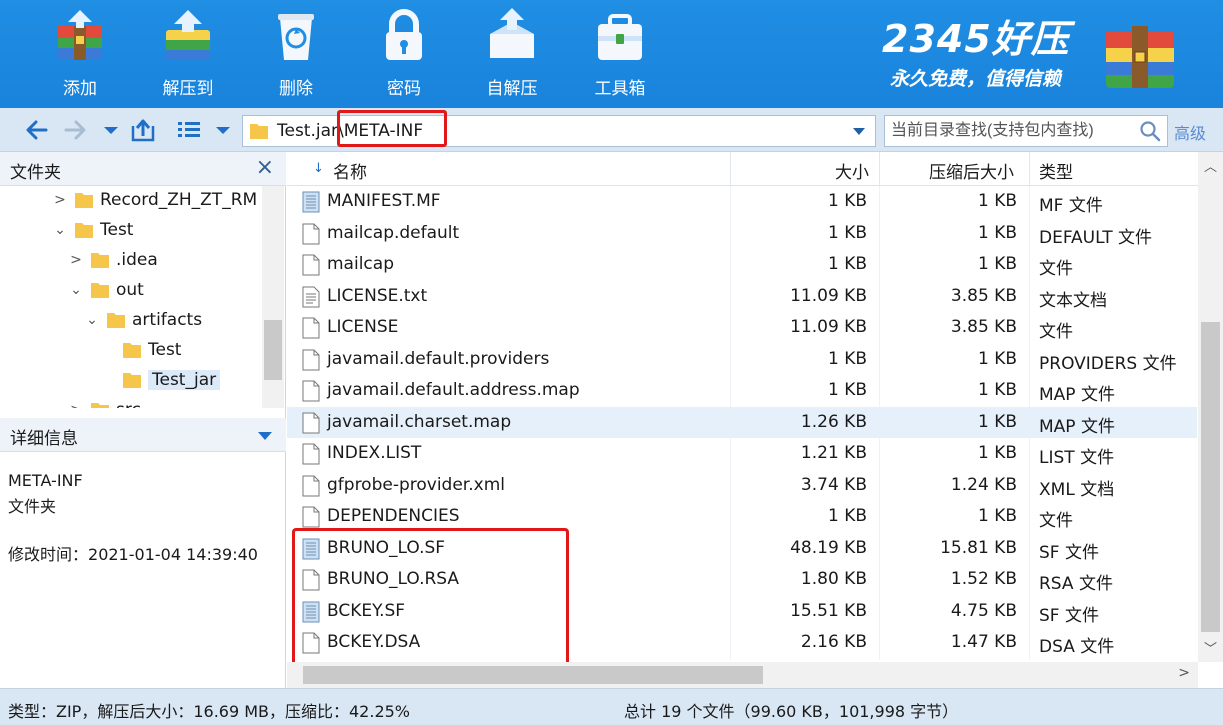  I want to click on address-path-archive: Test.jar, so click(308, 131).